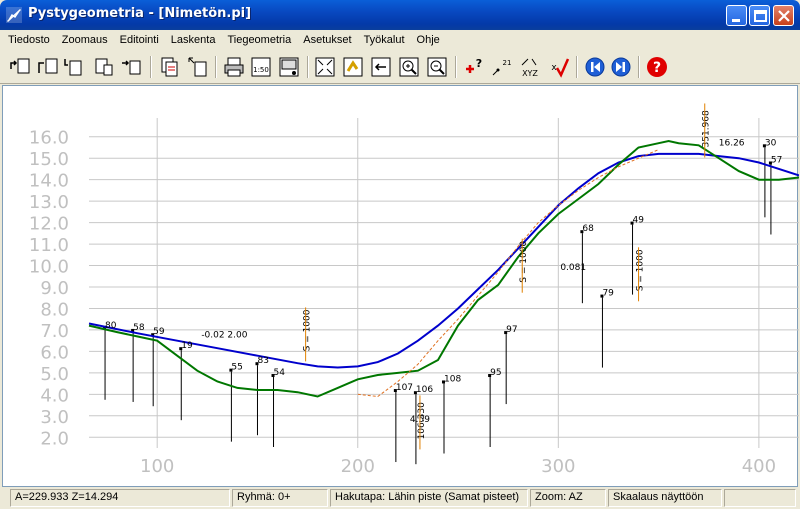  I want to click on previous-button, so click(595, 67).